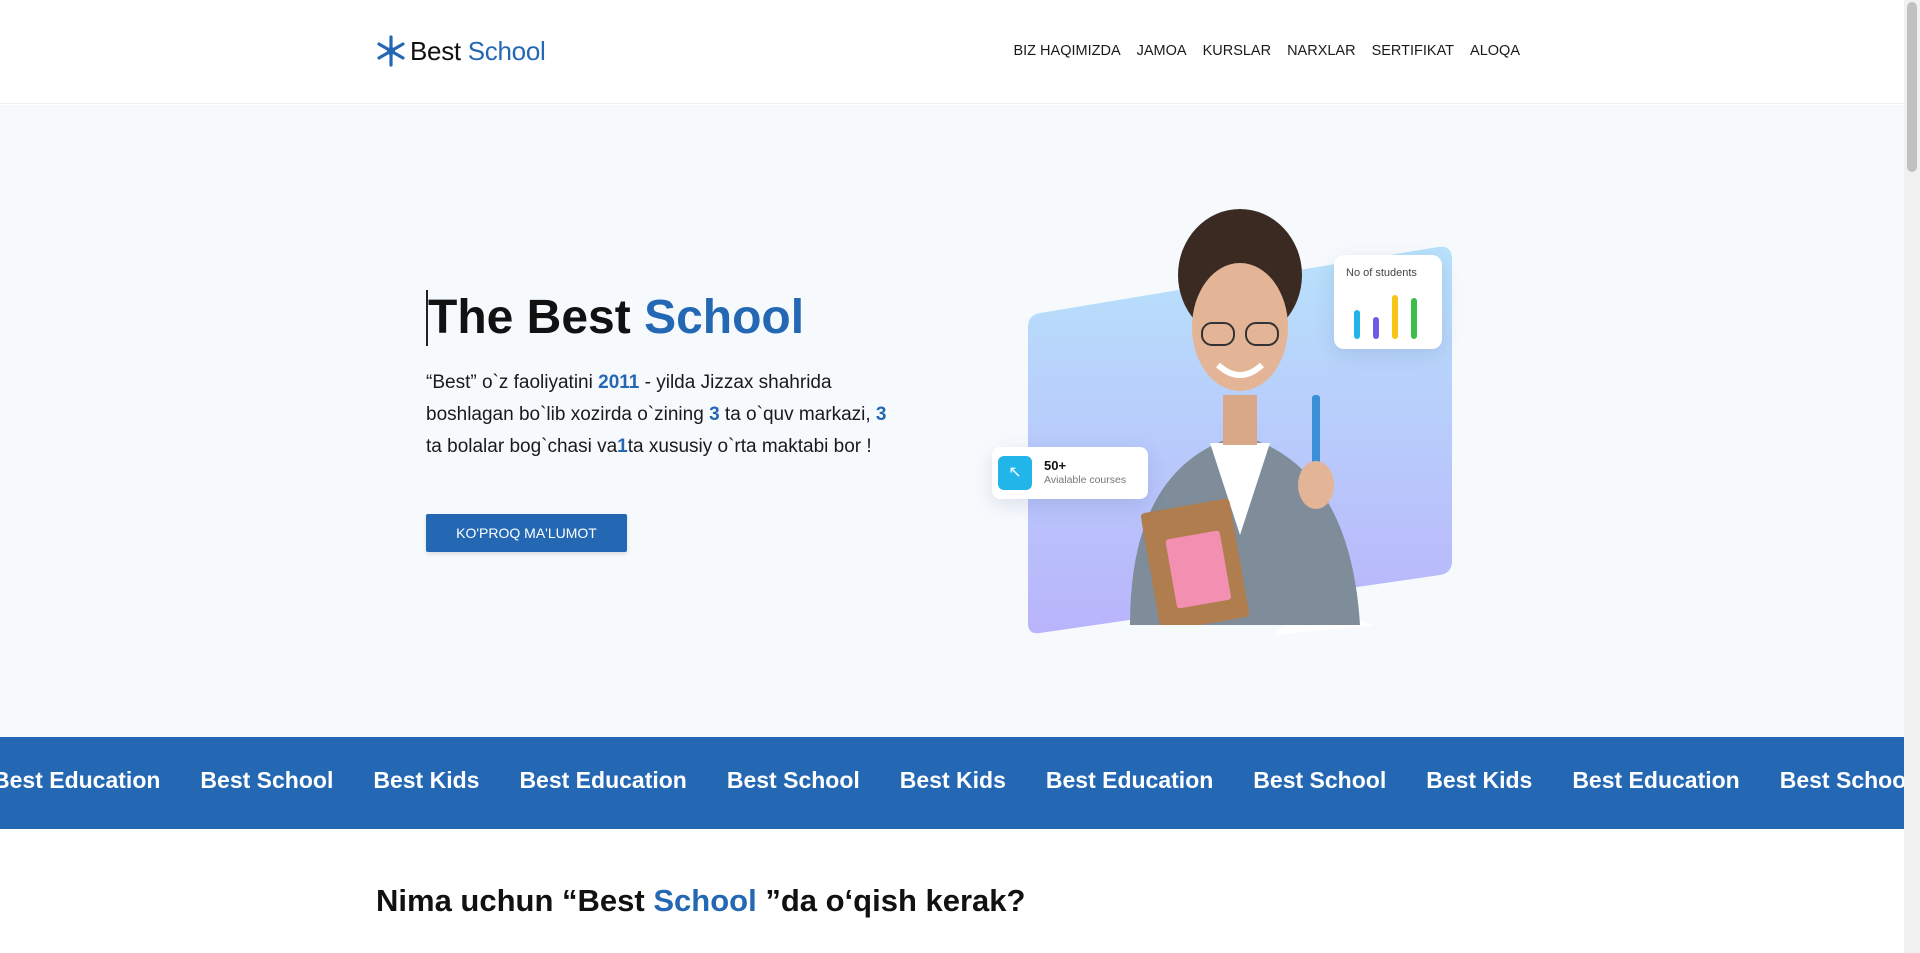  Describe the element at coordinates (1495, 51) in the screenshot. I see `nav-link-contact: ALOQA` at that location.